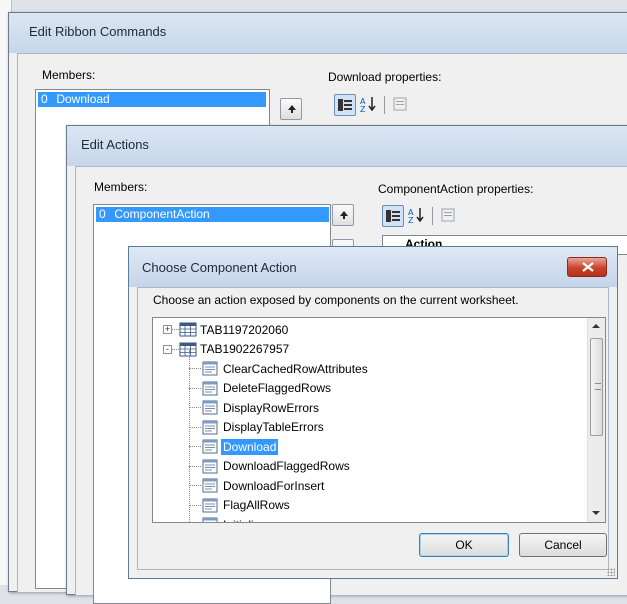 Image resolution: width=627 pixels, height=604 pixels. Describe the element at coordinates (373, 267) in the screenshot. I see `choose-titlebar: Choose Component Action` at that location.